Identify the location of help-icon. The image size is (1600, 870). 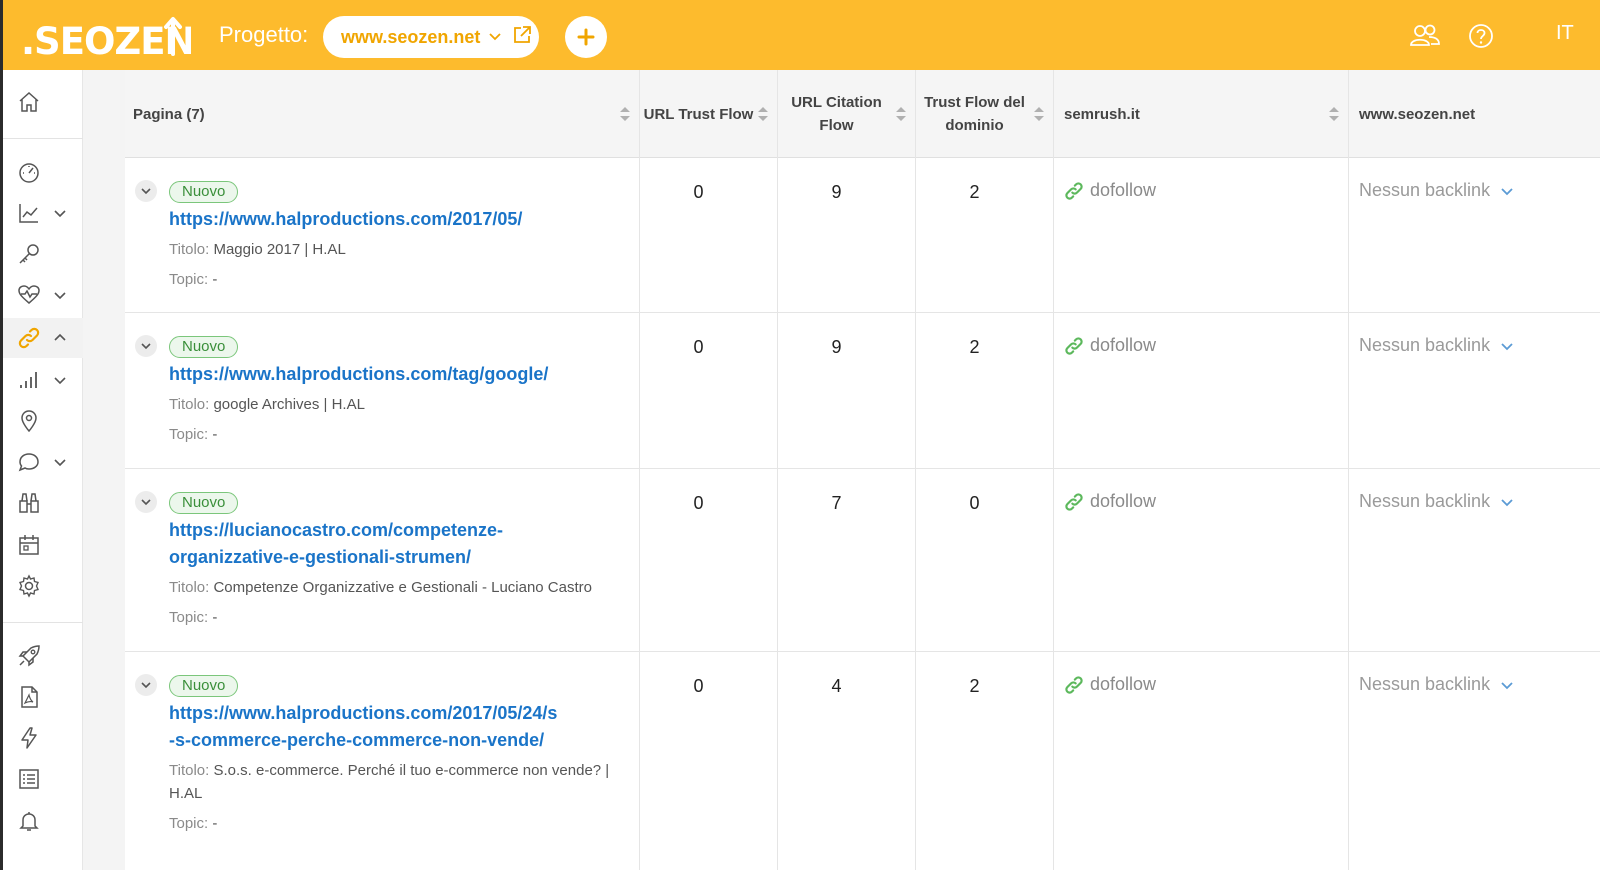
(1481, 36).